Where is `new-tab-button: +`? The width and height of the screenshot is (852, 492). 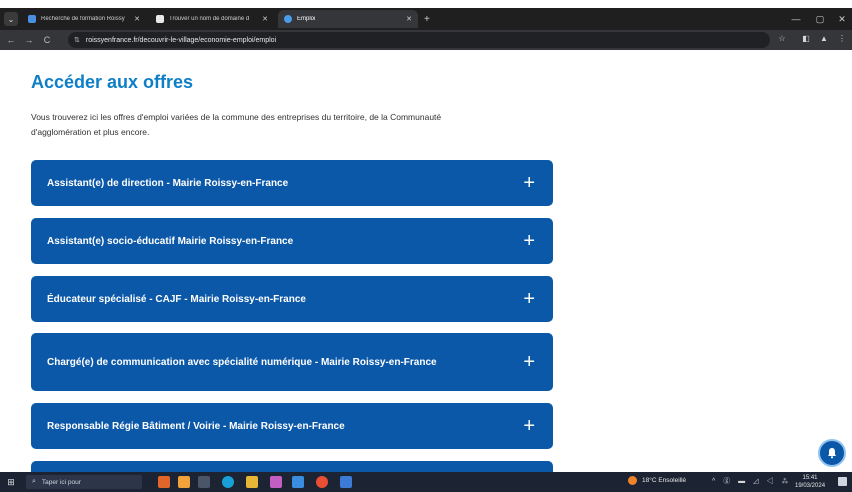
new-tab-button: + is located at coordinates (427, 19).